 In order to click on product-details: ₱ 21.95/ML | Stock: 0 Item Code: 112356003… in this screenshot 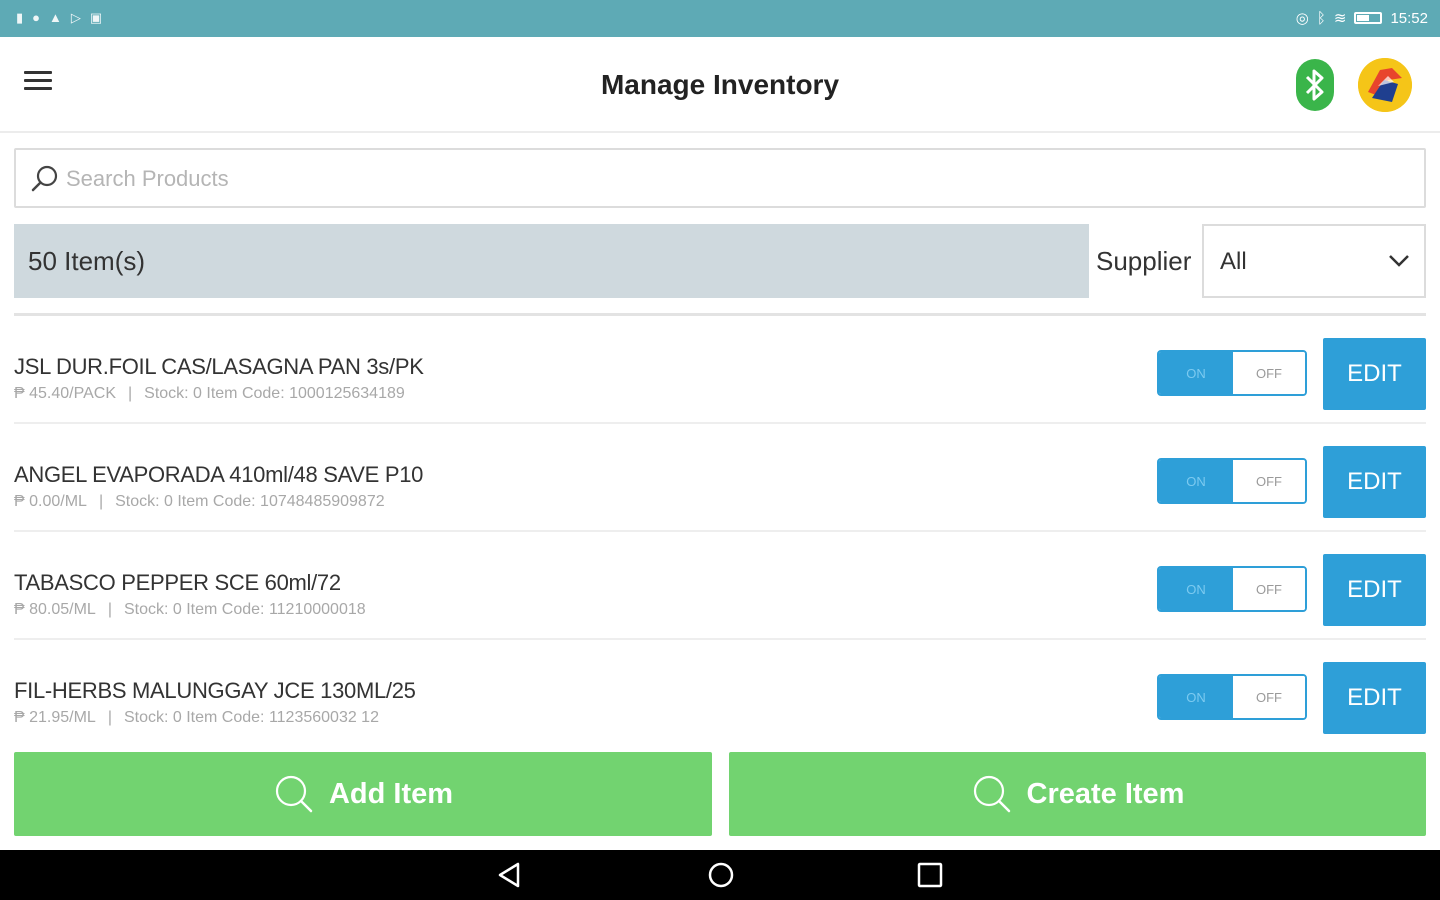, I will do `click(196, 717)`.